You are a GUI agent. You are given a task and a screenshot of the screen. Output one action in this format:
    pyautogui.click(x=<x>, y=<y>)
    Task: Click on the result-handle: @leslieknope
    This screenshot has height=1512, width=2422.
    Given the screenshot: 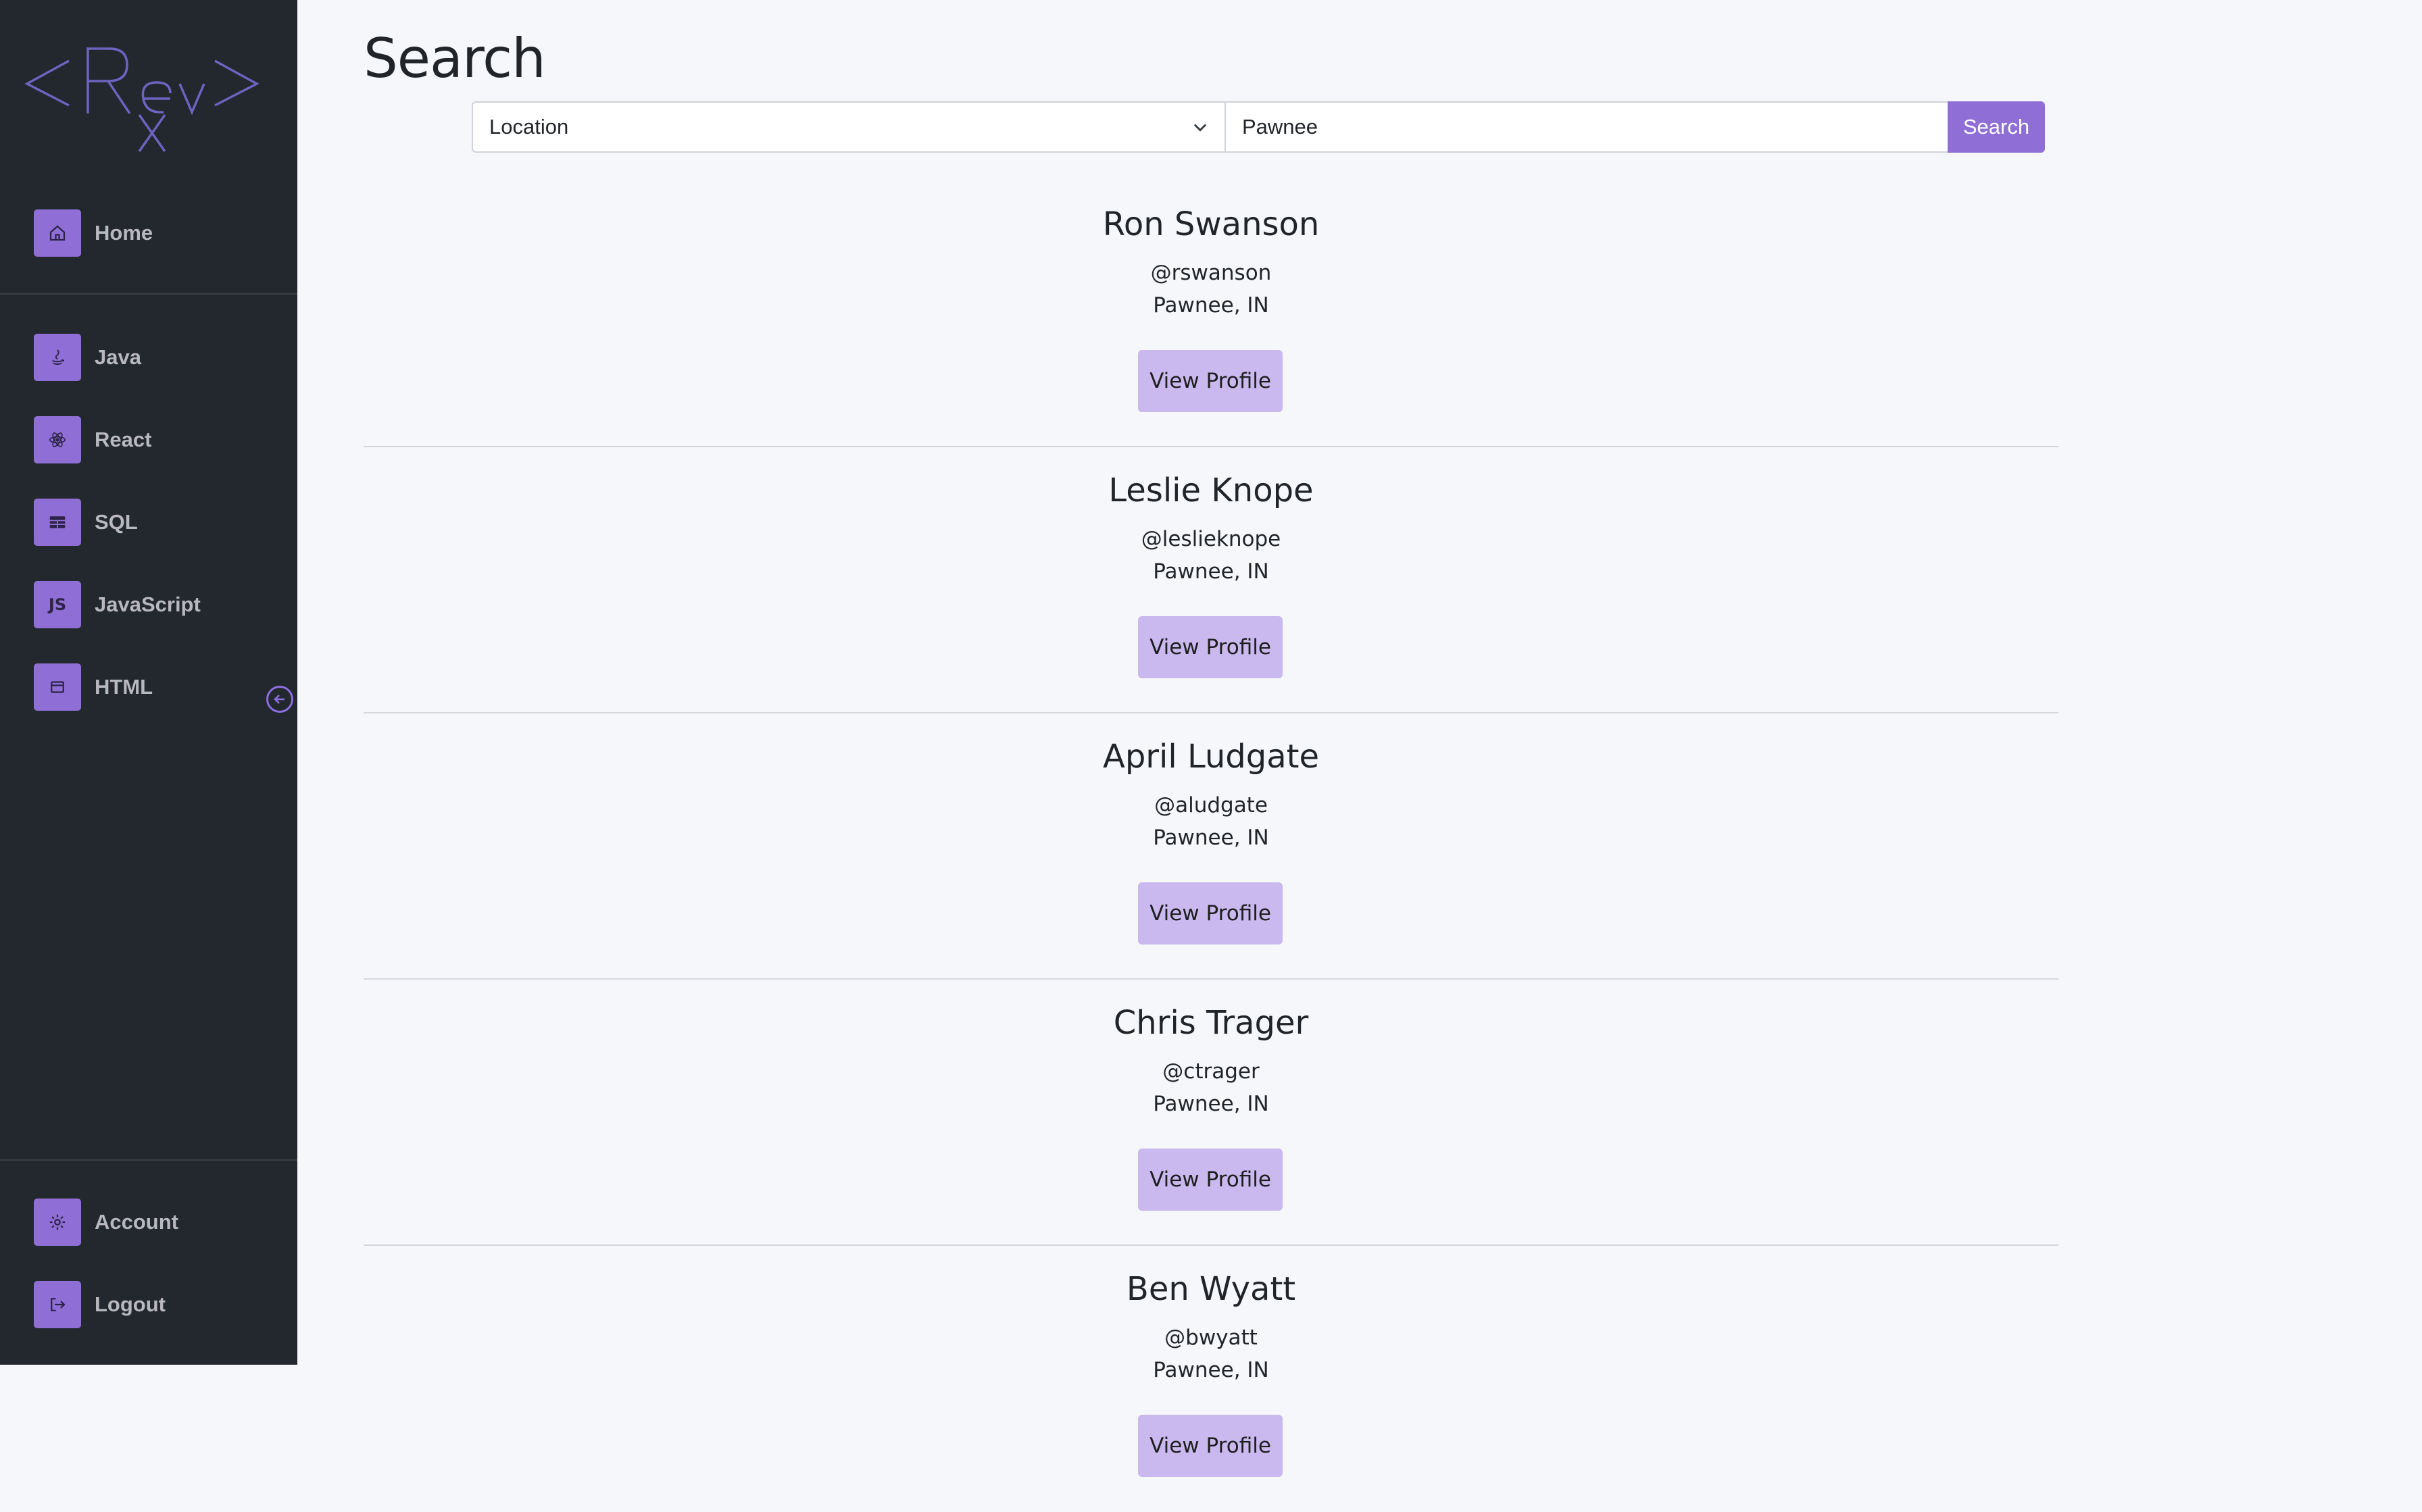 What is the action you would take?
    pyautogui.click(x=1211, y=539)
    